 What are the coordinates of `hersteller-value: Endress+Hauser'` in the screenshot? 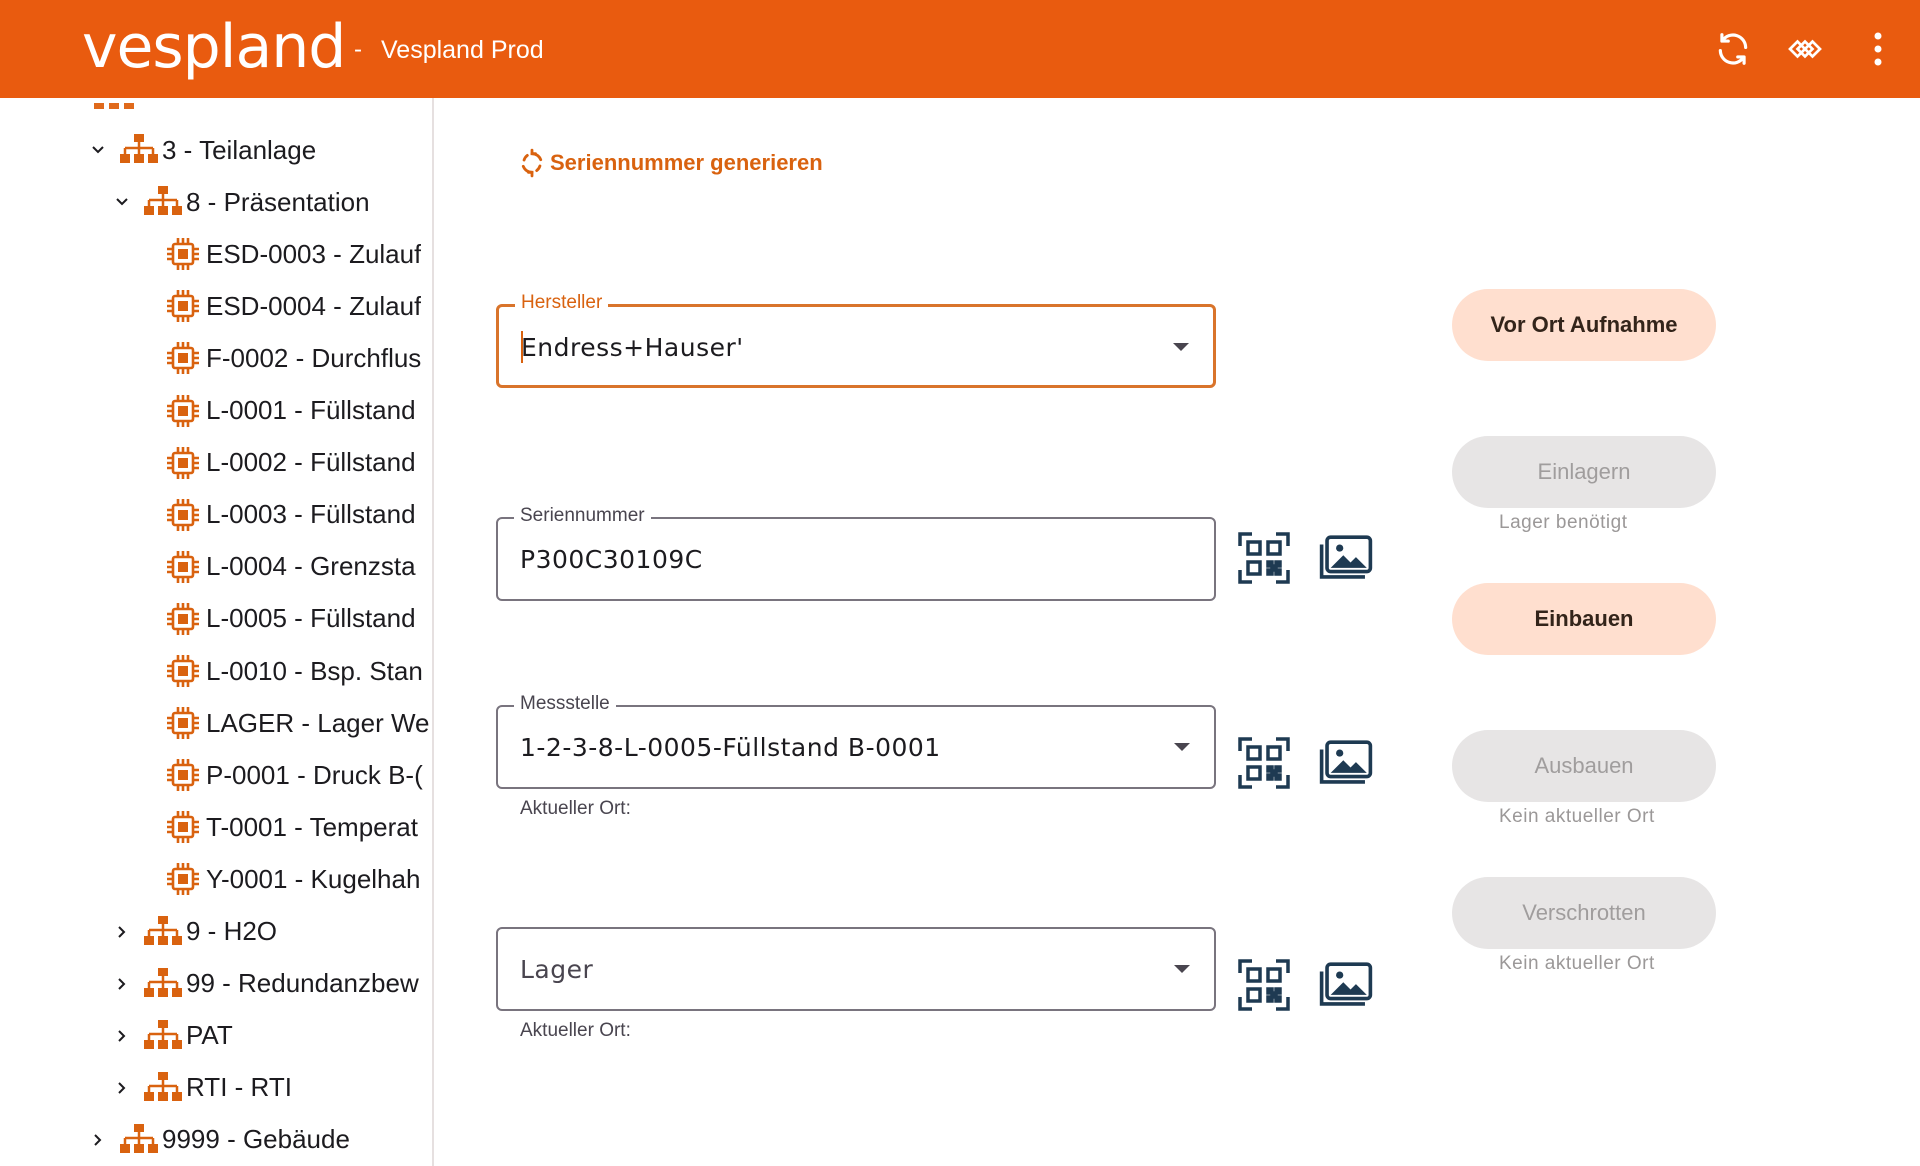 It's located at (632, 347).